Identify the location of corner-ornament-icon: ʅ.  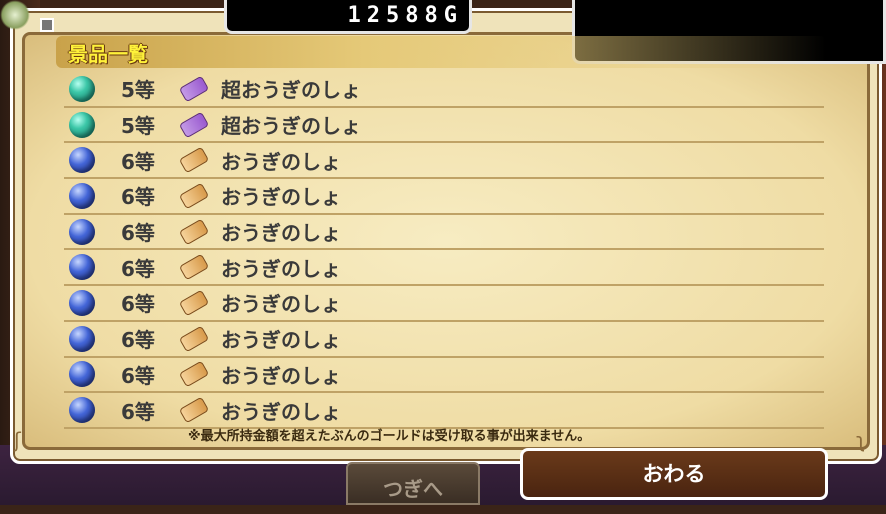
(861, 440).